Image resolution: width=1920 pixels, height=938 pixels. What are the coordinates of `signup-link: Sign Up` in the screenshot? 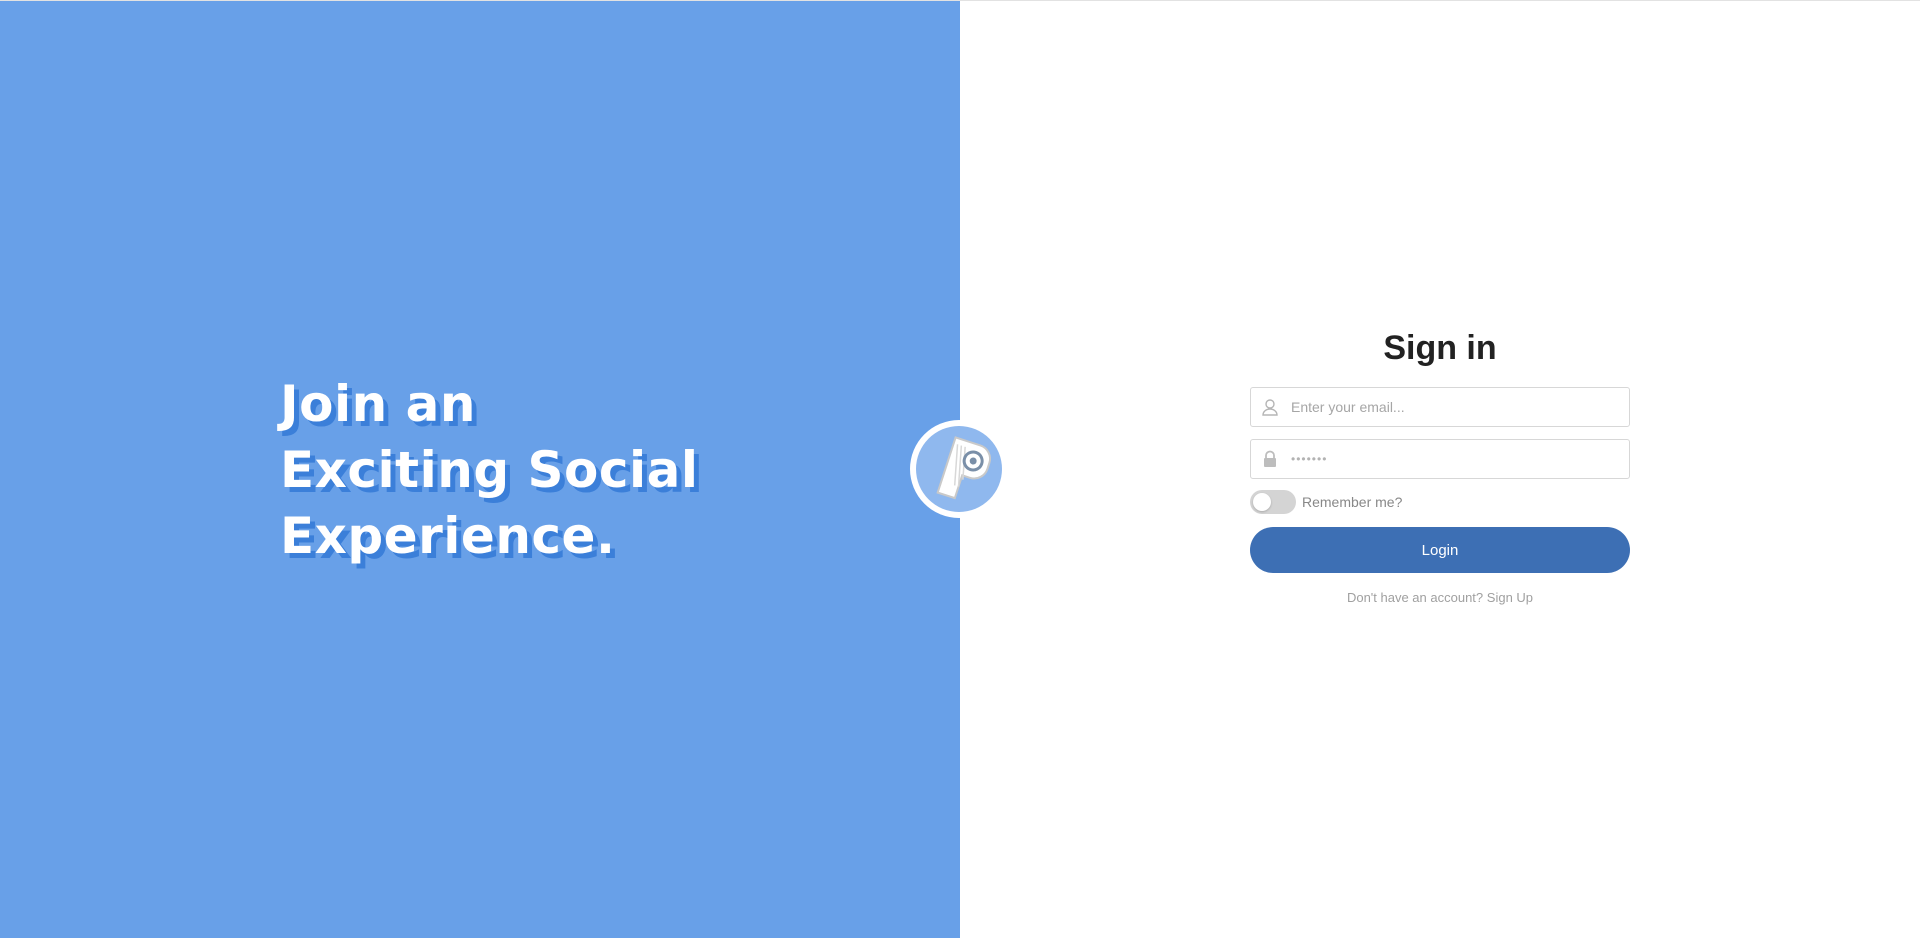 It's located at (1510, 597).